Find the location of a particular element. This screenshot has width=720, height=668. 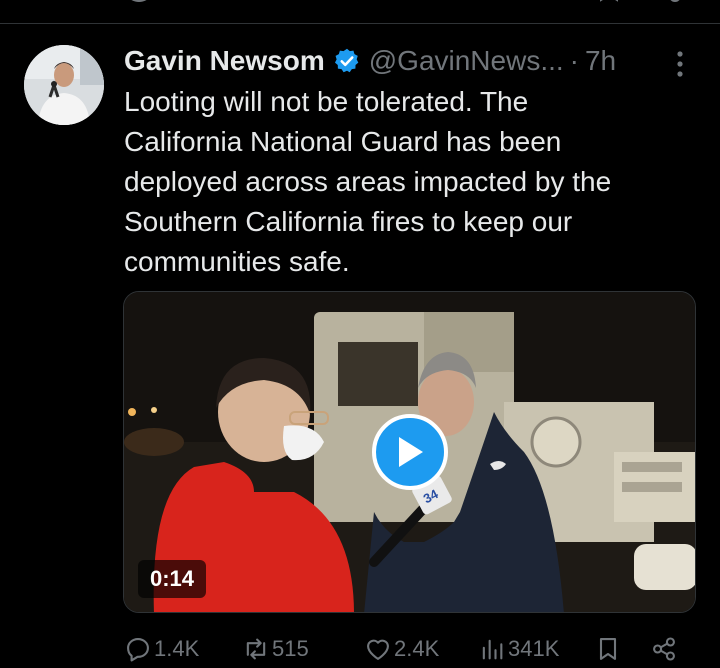

tweet-actions: 1.4K 515 2.4K 341K is located at coordinates (409, 648).